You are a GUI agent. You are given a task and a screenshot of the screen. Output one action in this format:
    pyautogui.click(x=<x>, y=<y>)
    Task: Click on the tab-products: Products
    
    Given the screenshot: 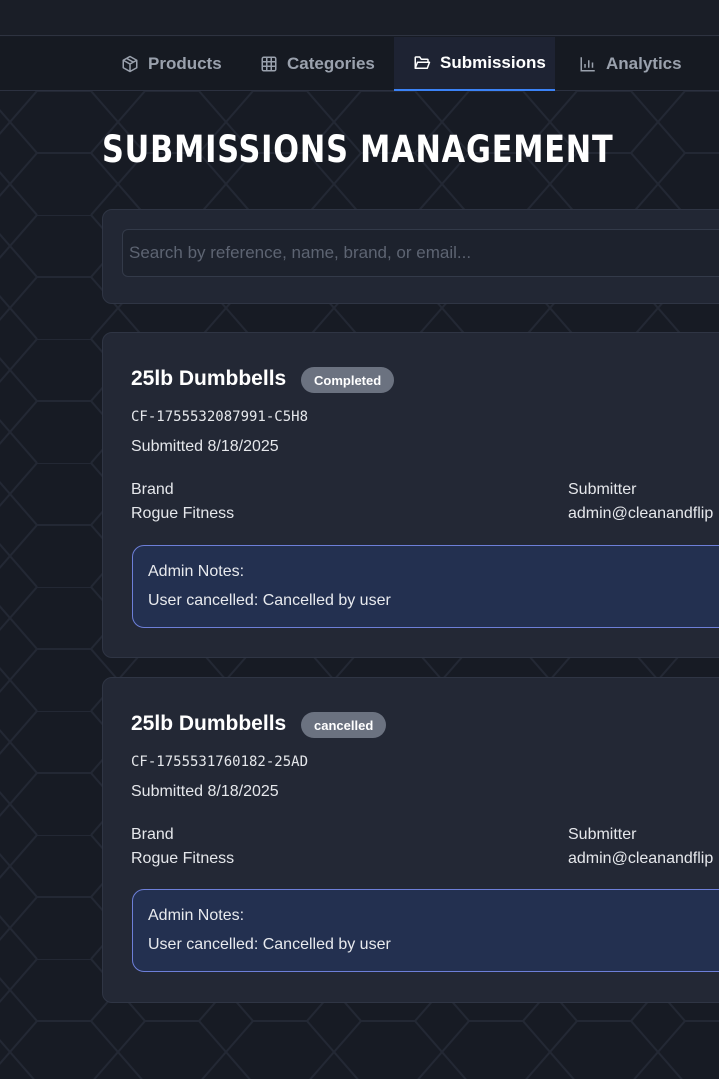 What is the action you would take?
    pyautogui.click(x=171, y=64)
    